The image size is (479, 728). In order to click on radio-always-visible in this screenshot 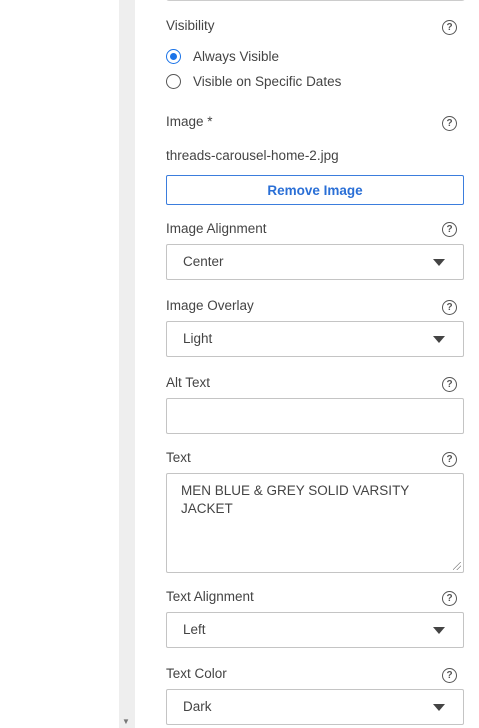, I will do `click(173, 56)`.